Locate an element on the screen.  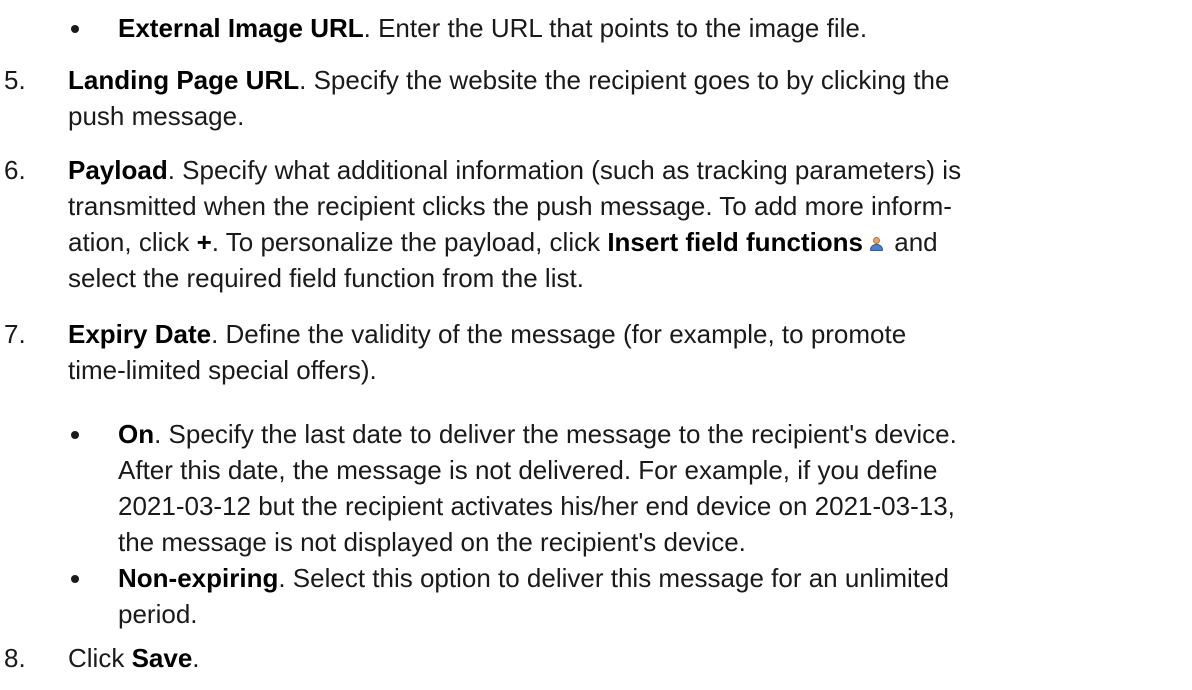
step-number: 5. is located at coordinates (15, 80).